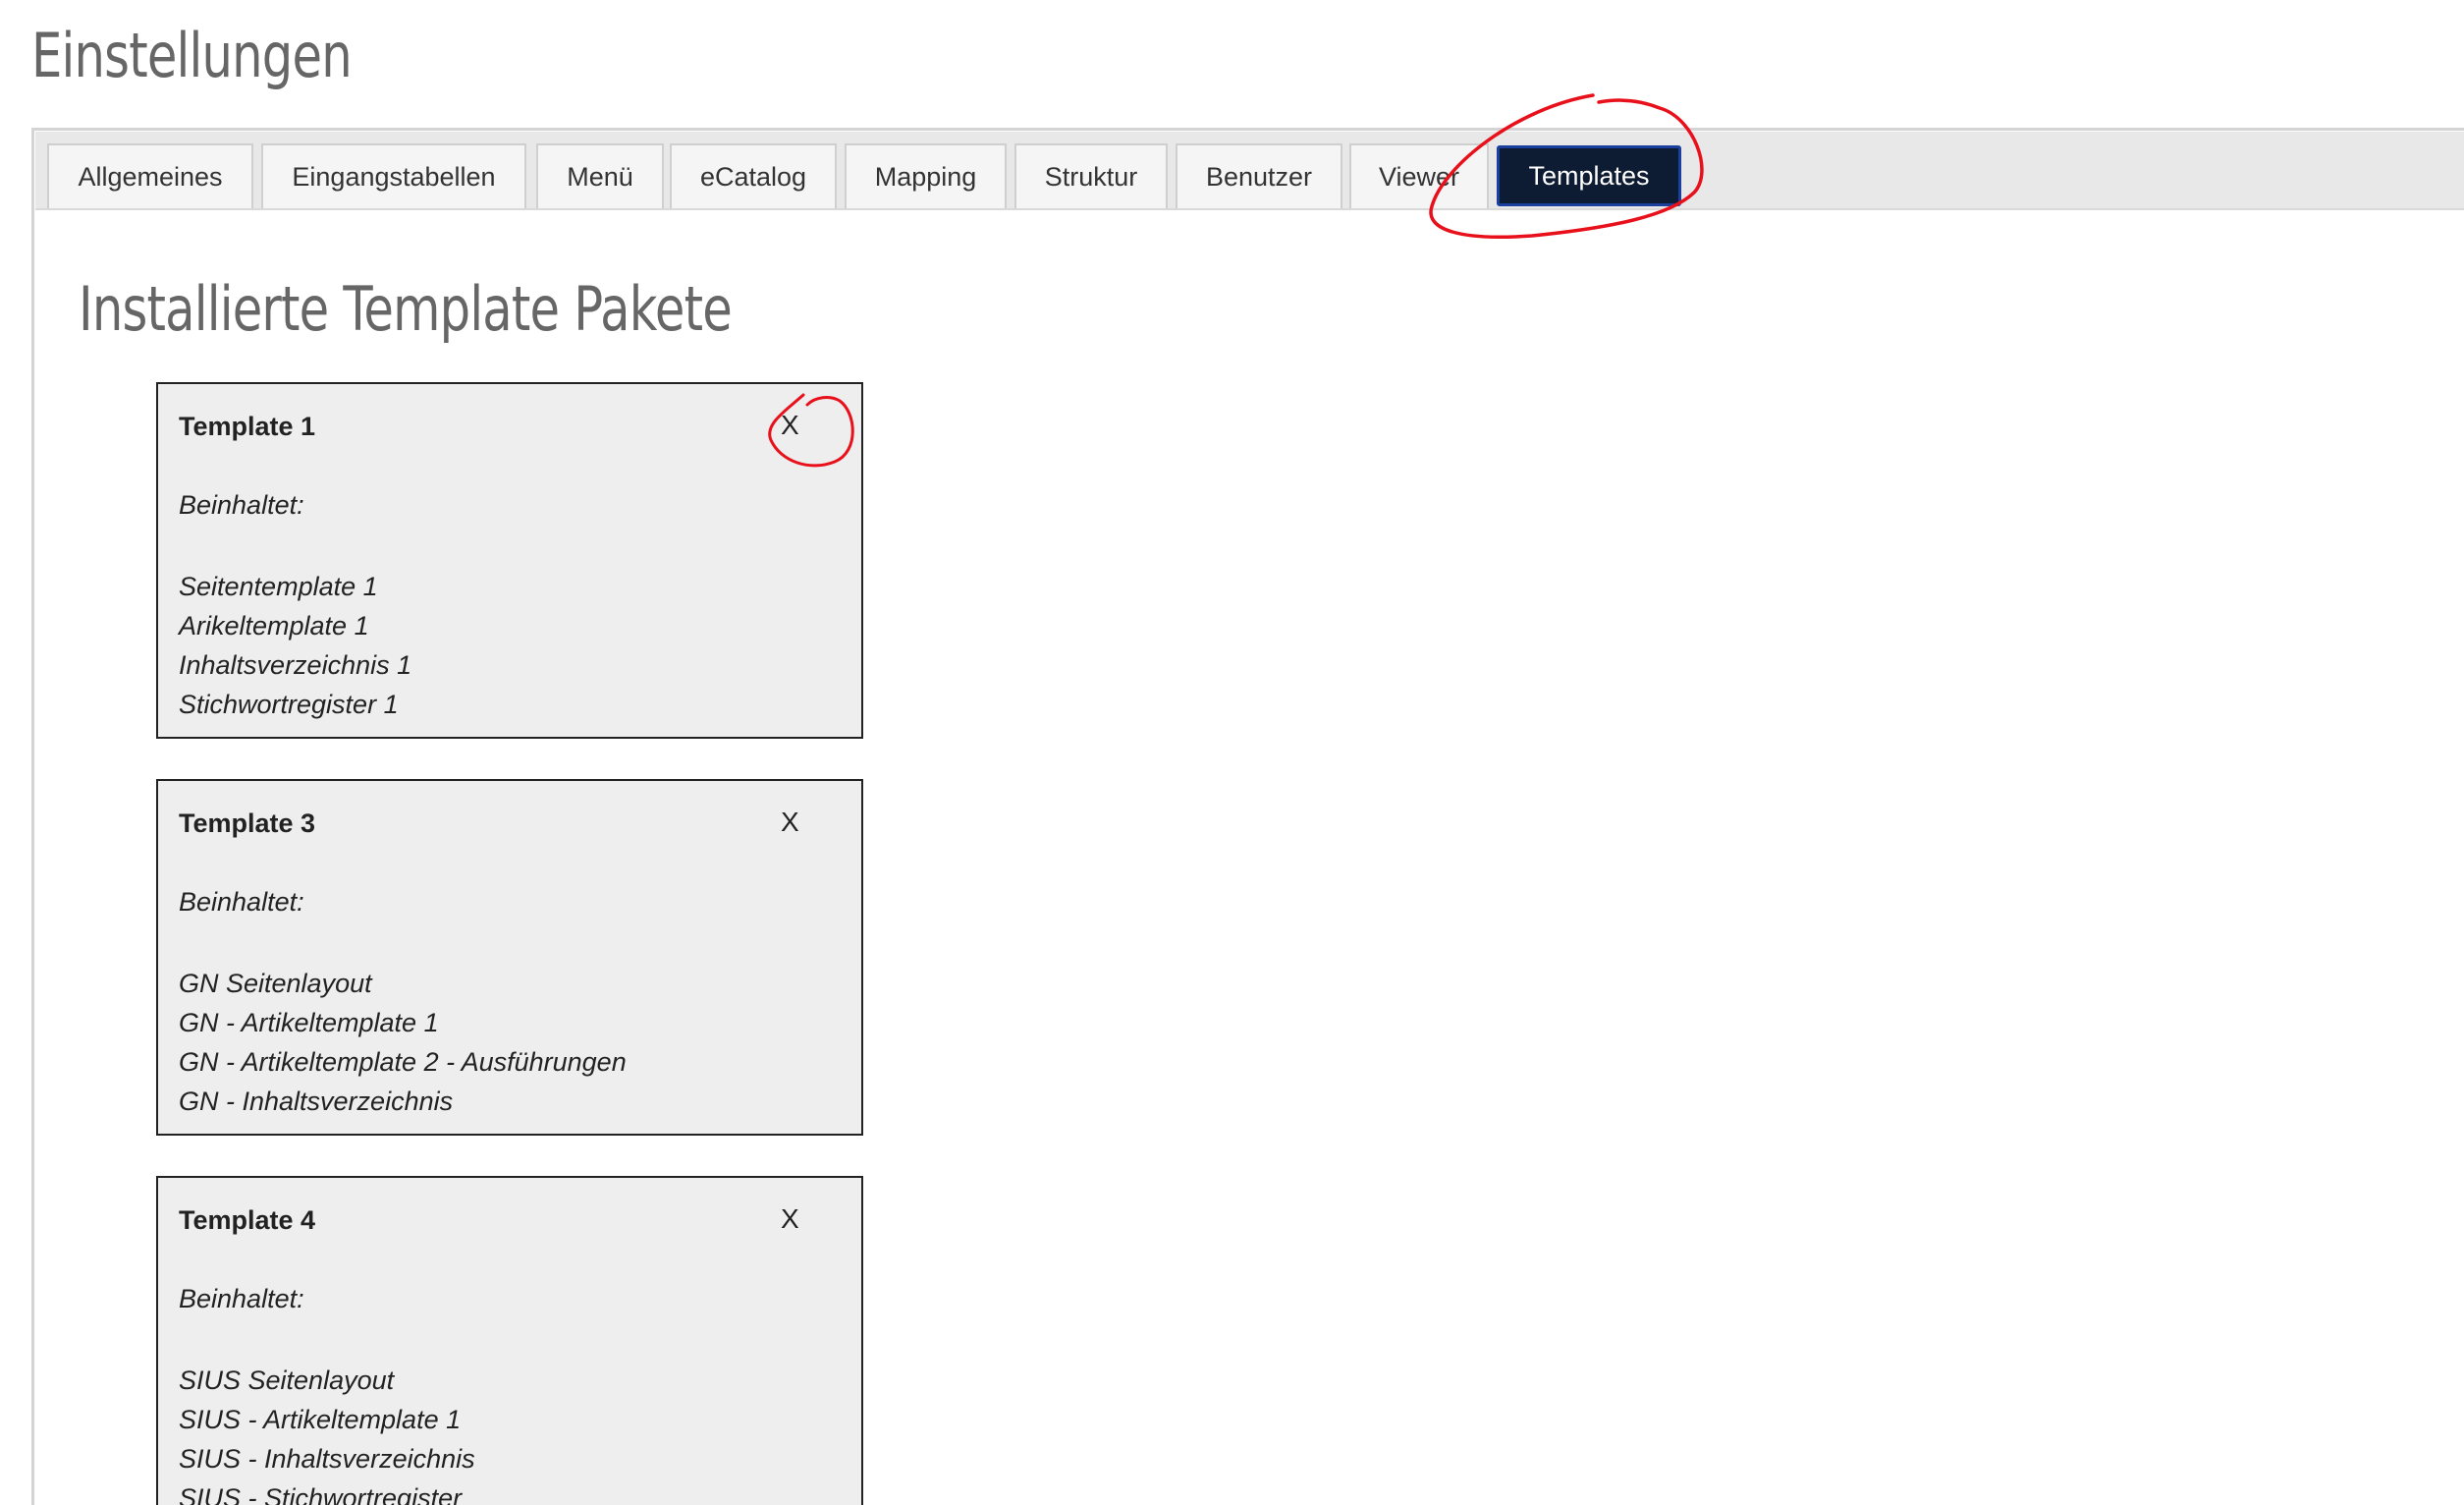 Image resolution: width=2464 pixels, height=1505 pixels. I want to click on section-title: Installierte Template Pakete, so click(406, 309).